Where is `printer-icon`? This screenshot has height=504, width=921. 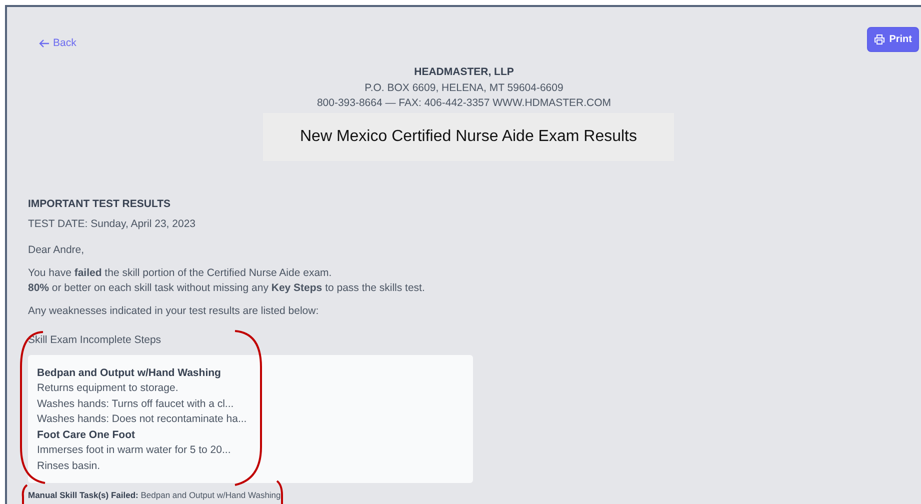
printer-icon is located at coordinates (880, 39).